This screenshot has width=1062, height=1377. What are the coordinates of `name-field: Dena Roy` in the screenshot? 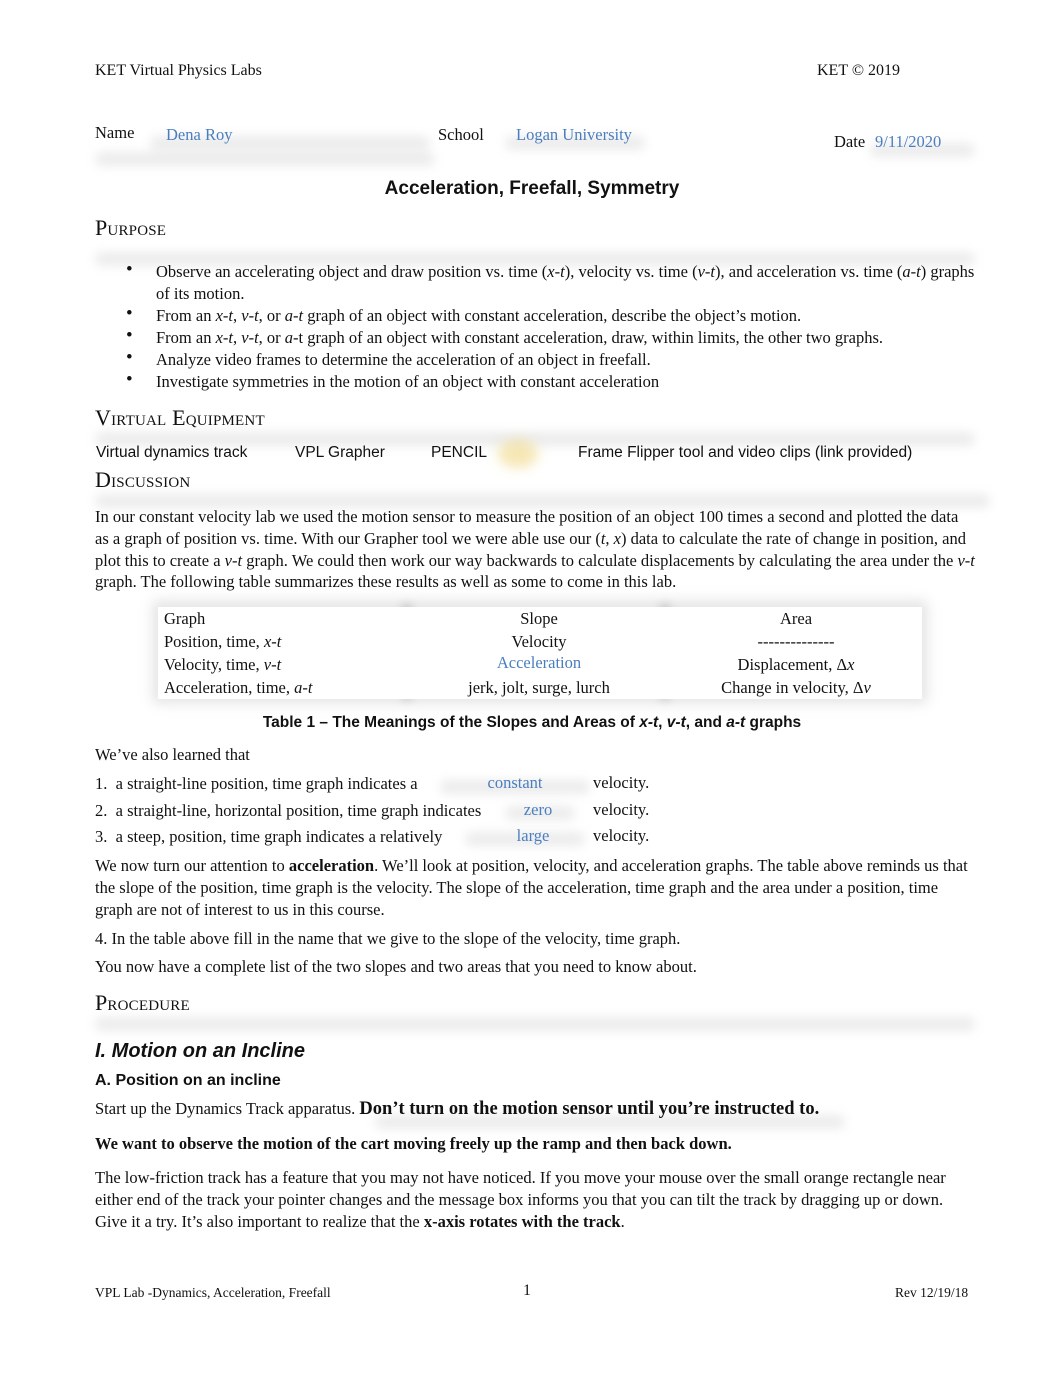 It's located at (199, 135).